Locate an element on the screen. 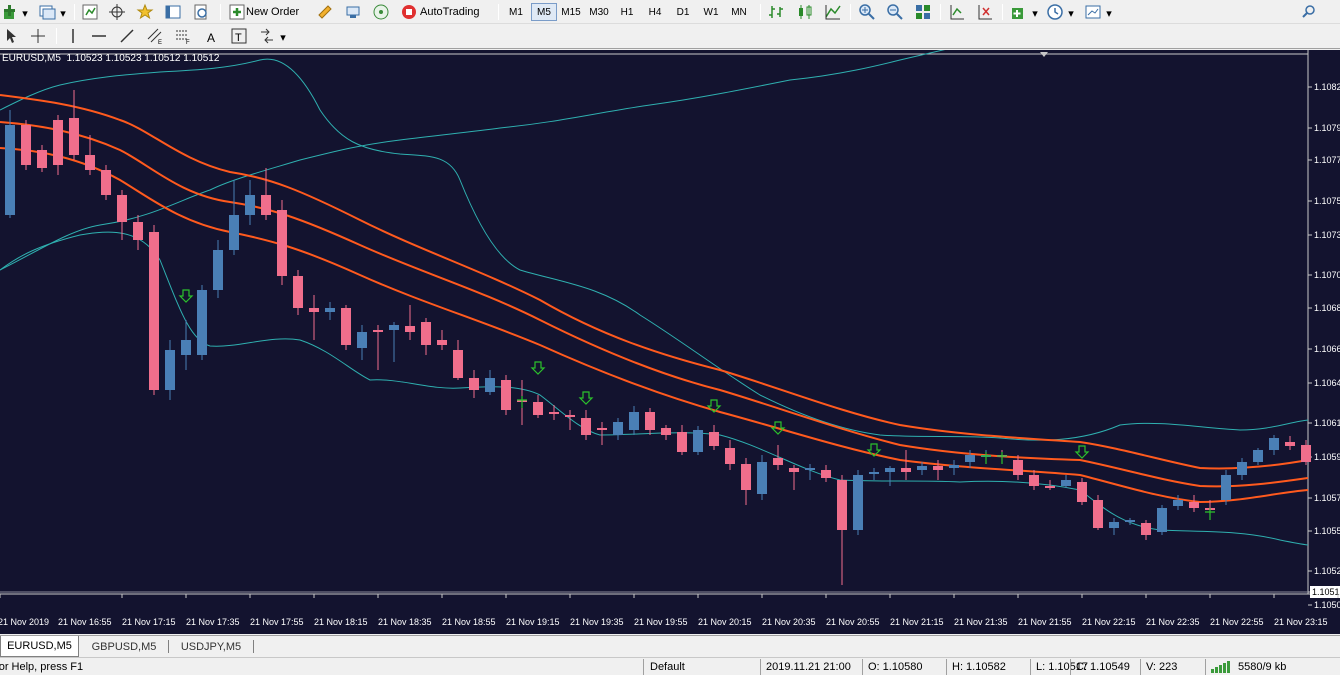  favorites-star-icon is located at coordinates (145, 12).